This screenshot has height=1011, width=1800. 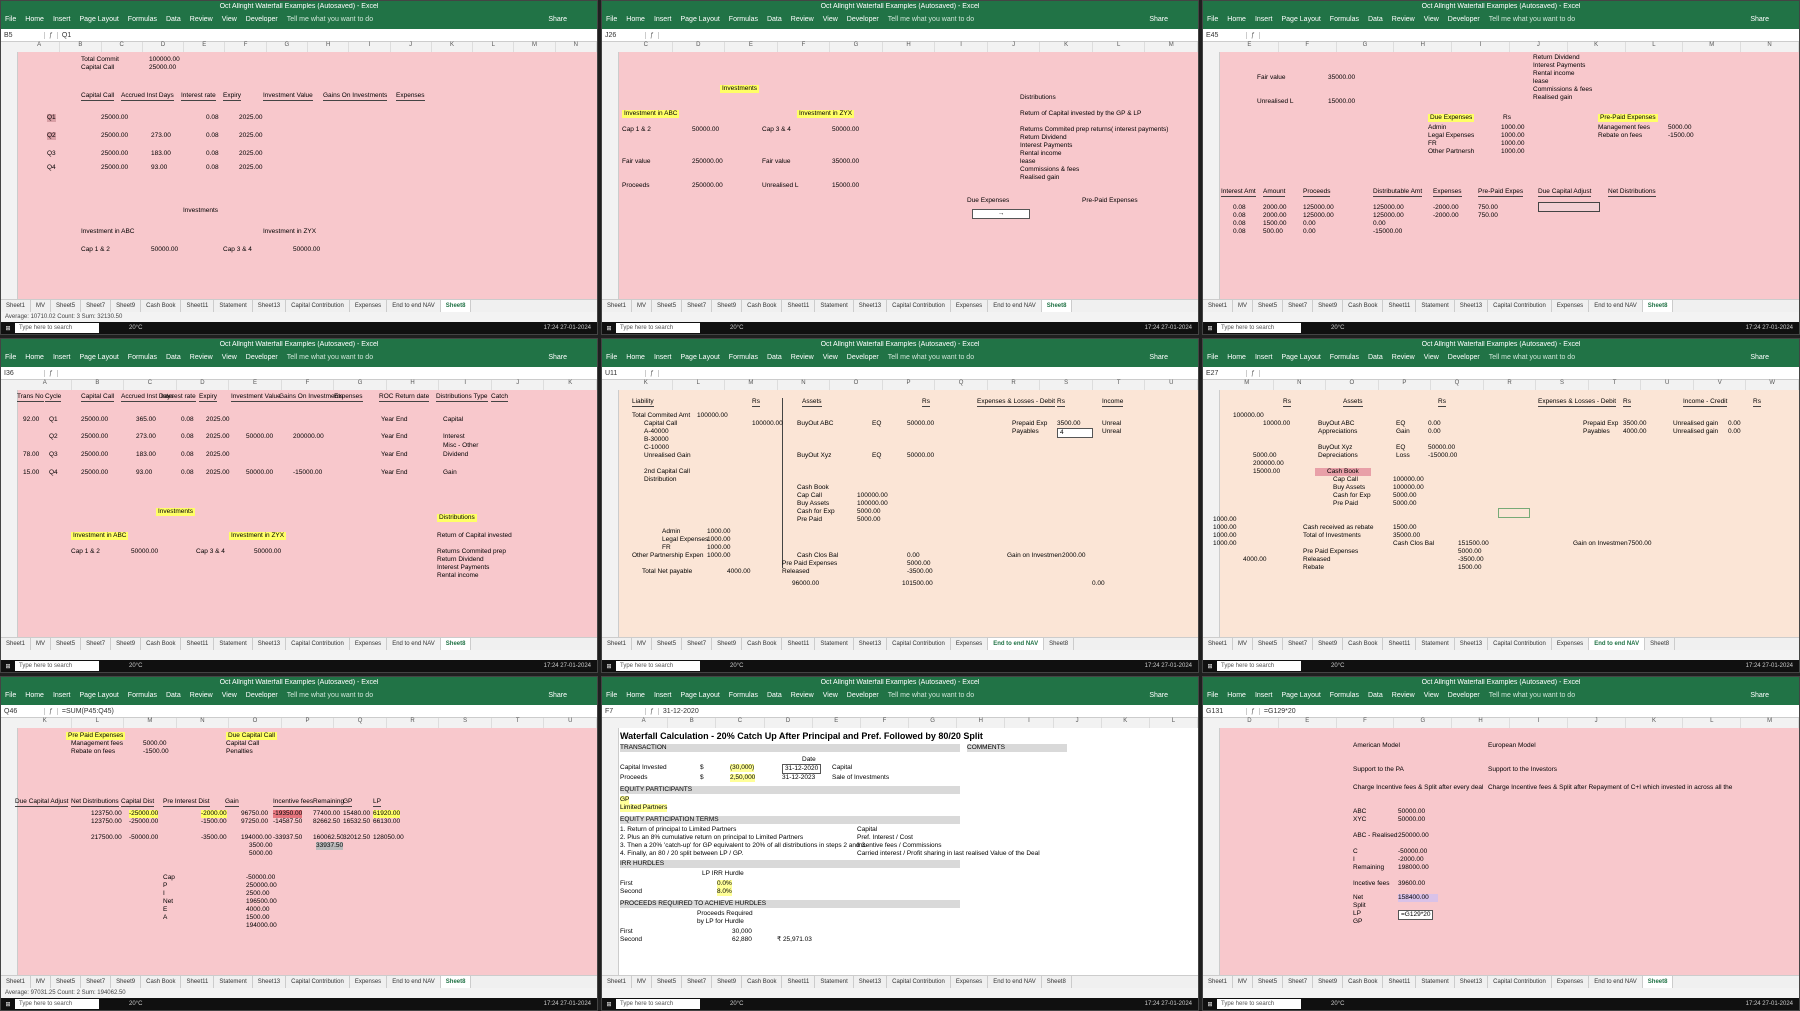 I want to click on column-header: I, so click(x=1539, y=723).